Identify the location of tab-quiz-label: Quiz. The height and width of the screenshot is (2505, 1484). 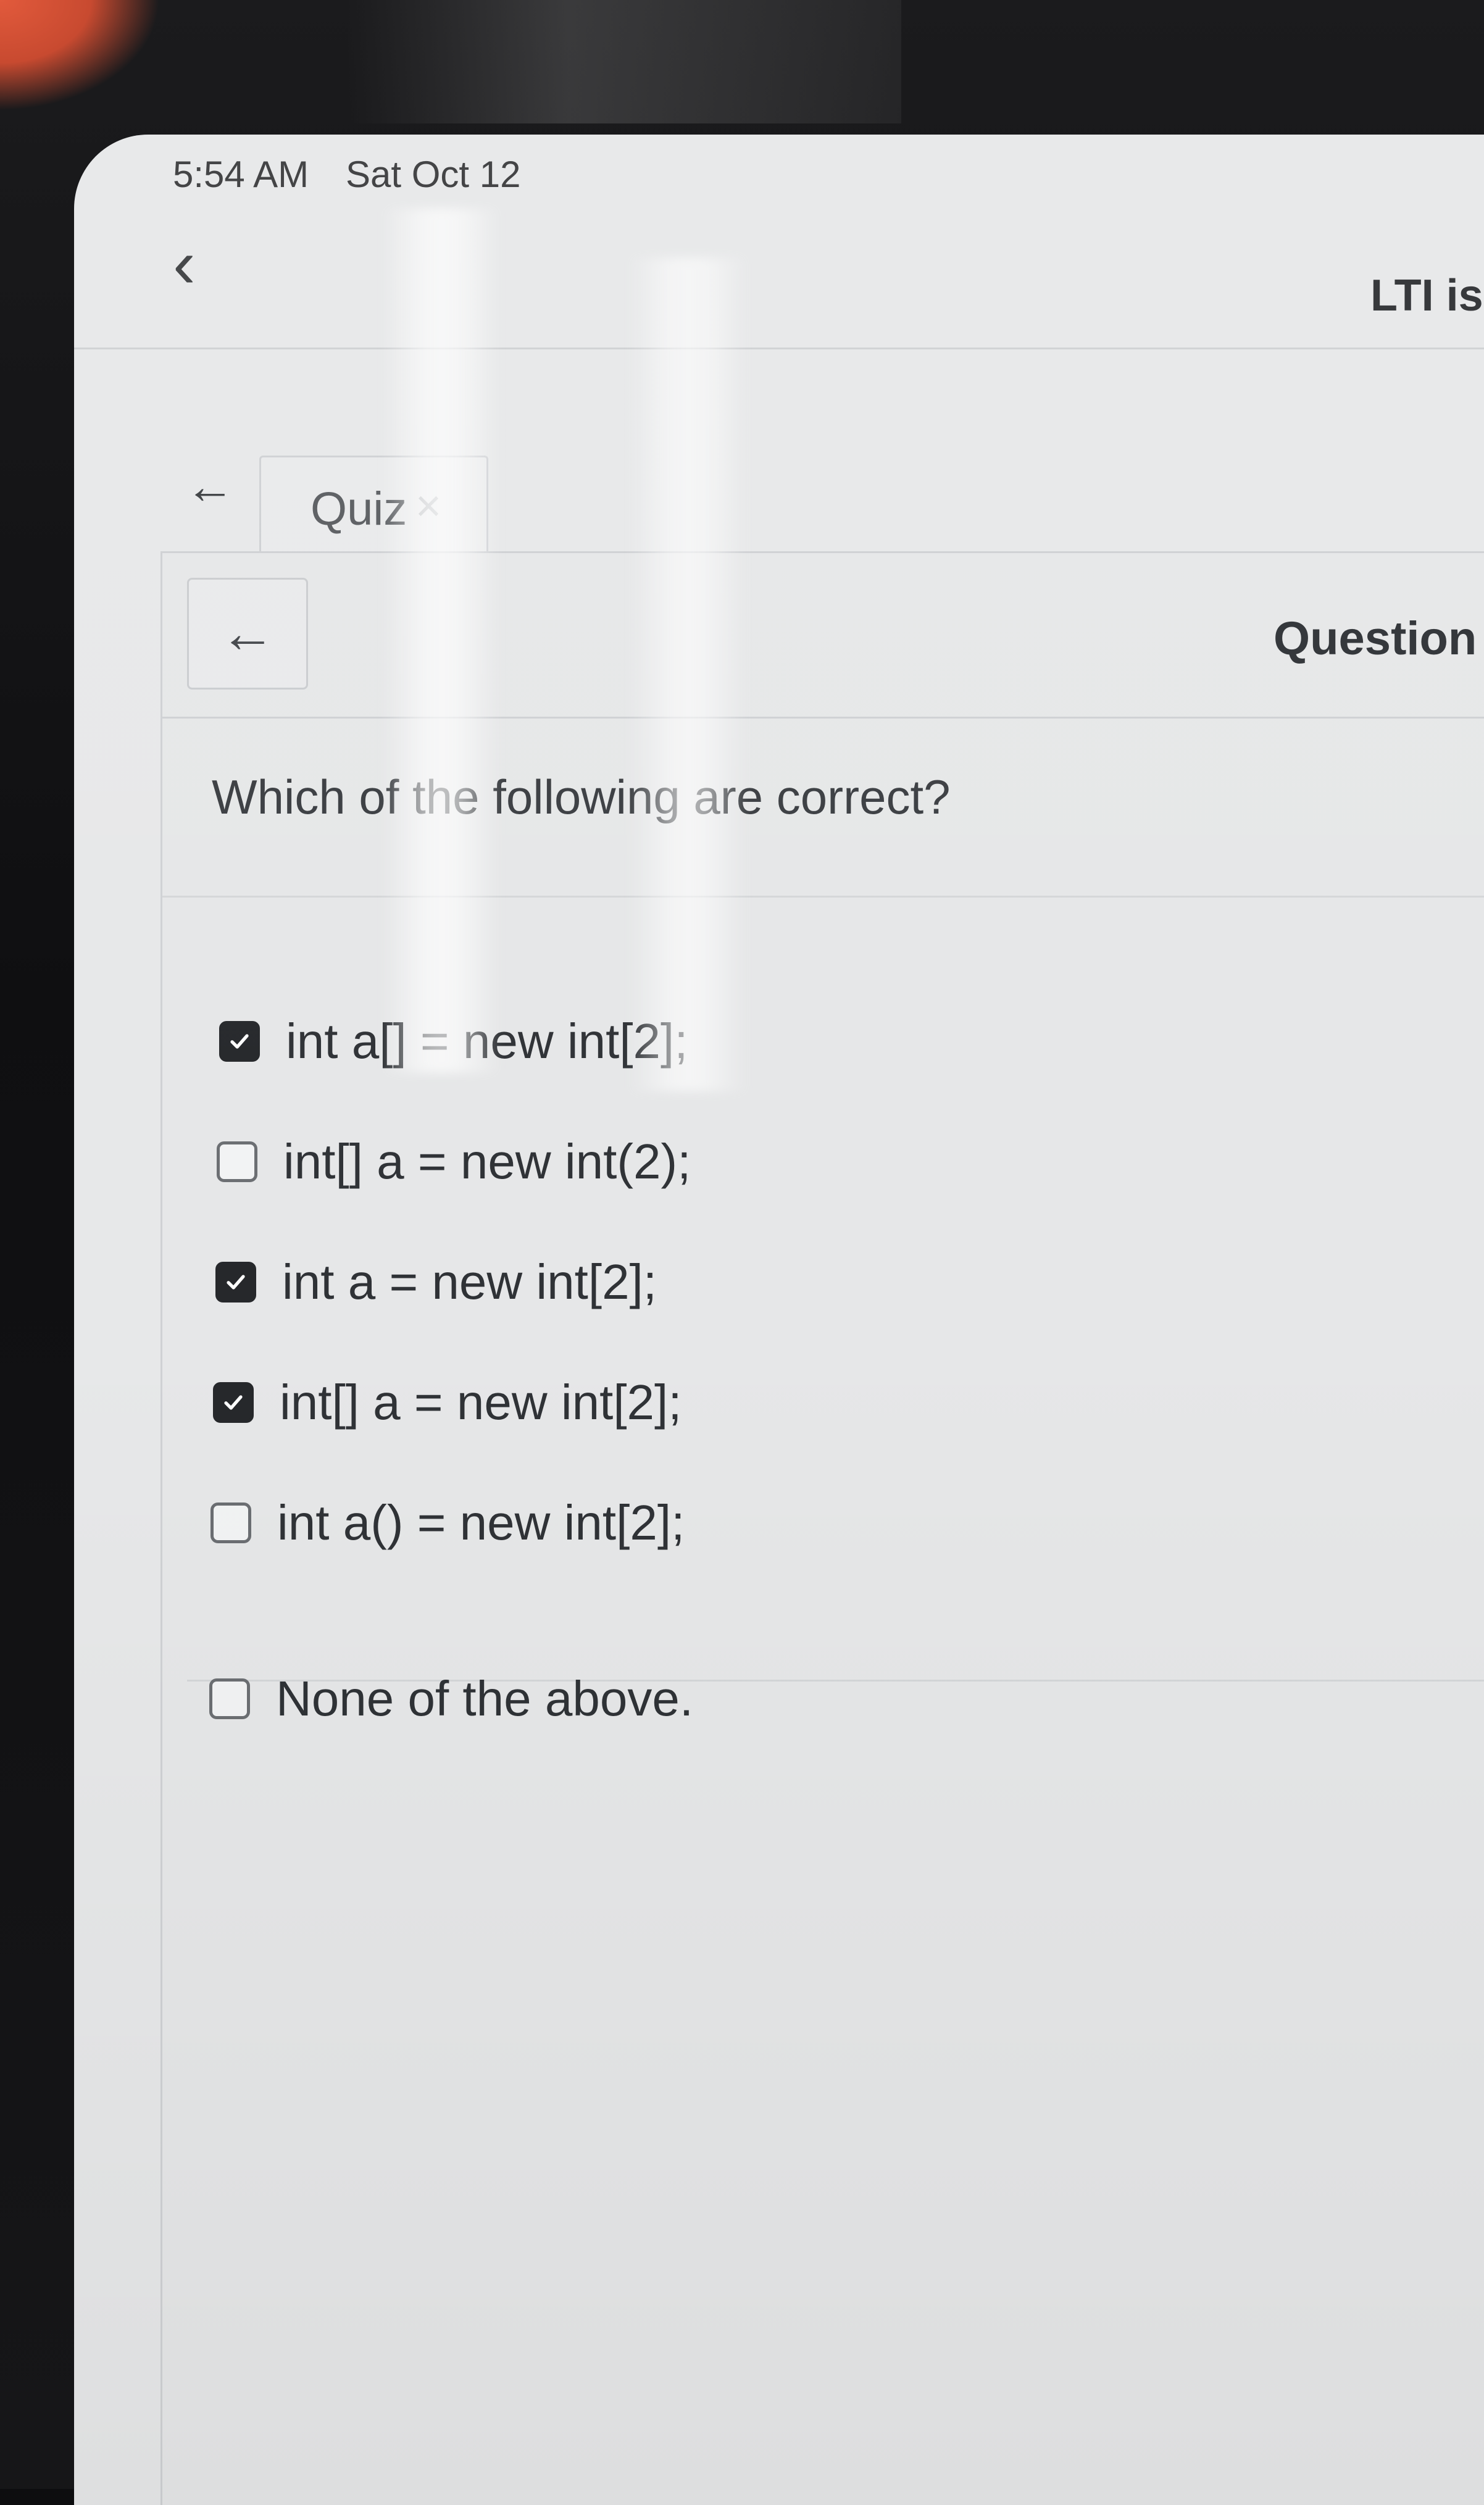
(359, 509).